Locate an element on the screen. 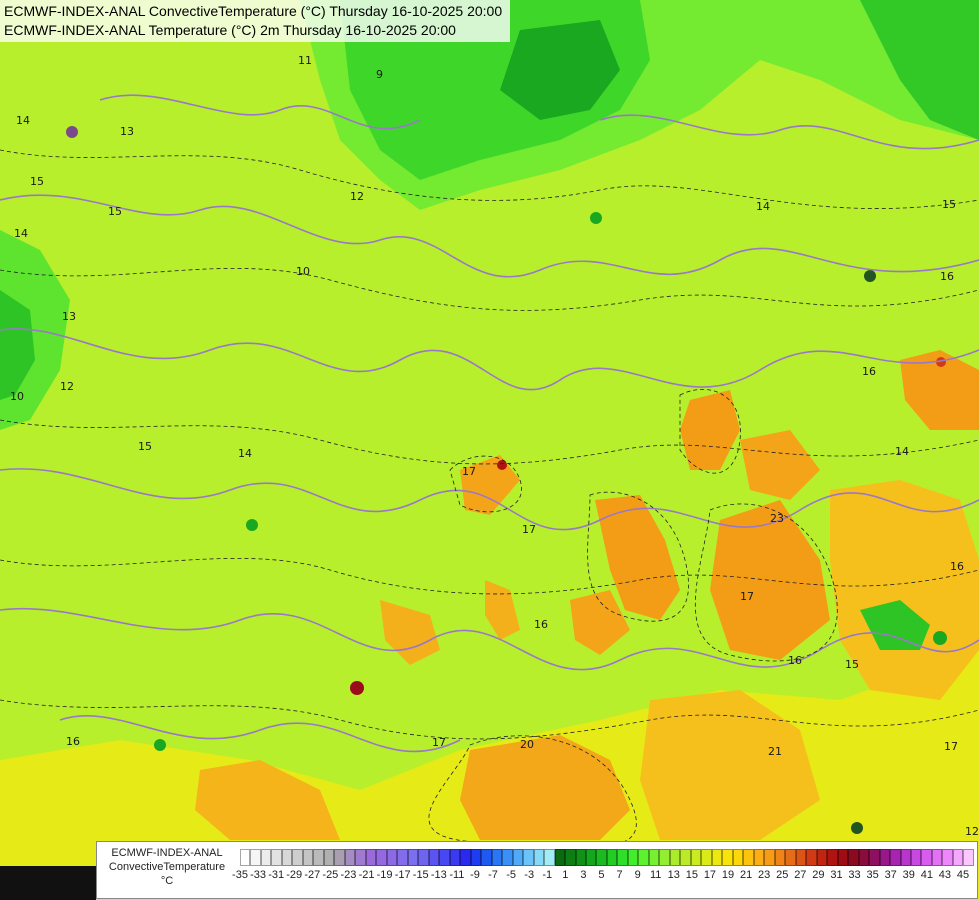 The height and width of the screenshot is (900, 979). legend-tick-label: 45 is located at coordinates (963, 875).